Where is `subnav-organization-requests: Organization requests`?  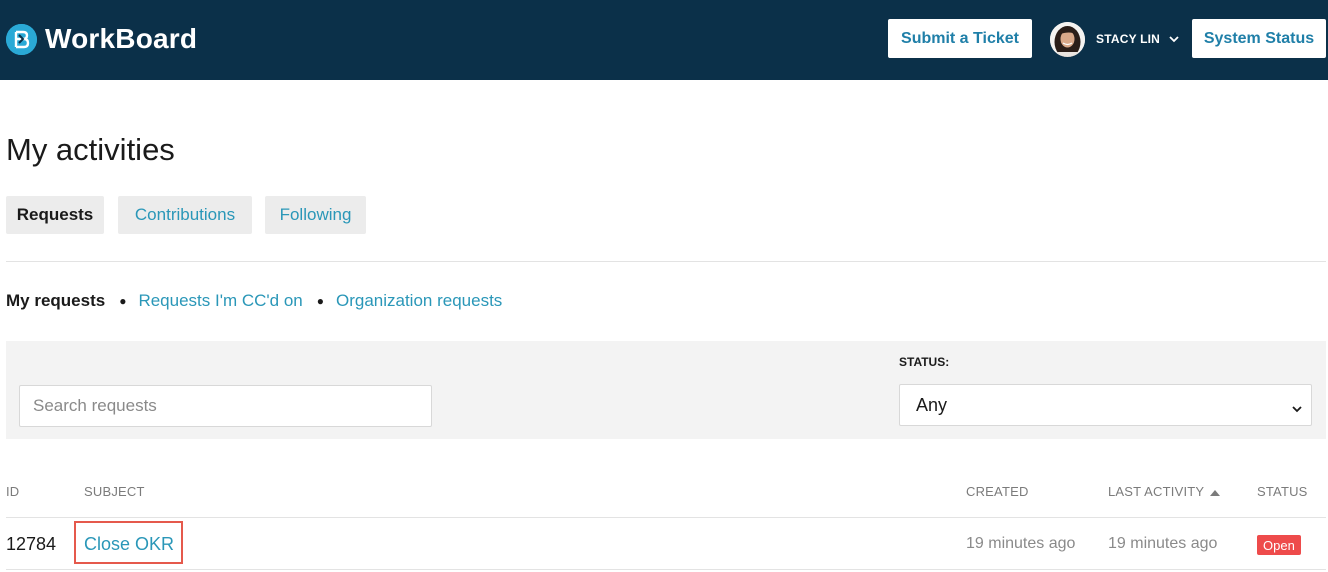 subnav-organization-requests: Organization requests is located at coordinates (419, 301).